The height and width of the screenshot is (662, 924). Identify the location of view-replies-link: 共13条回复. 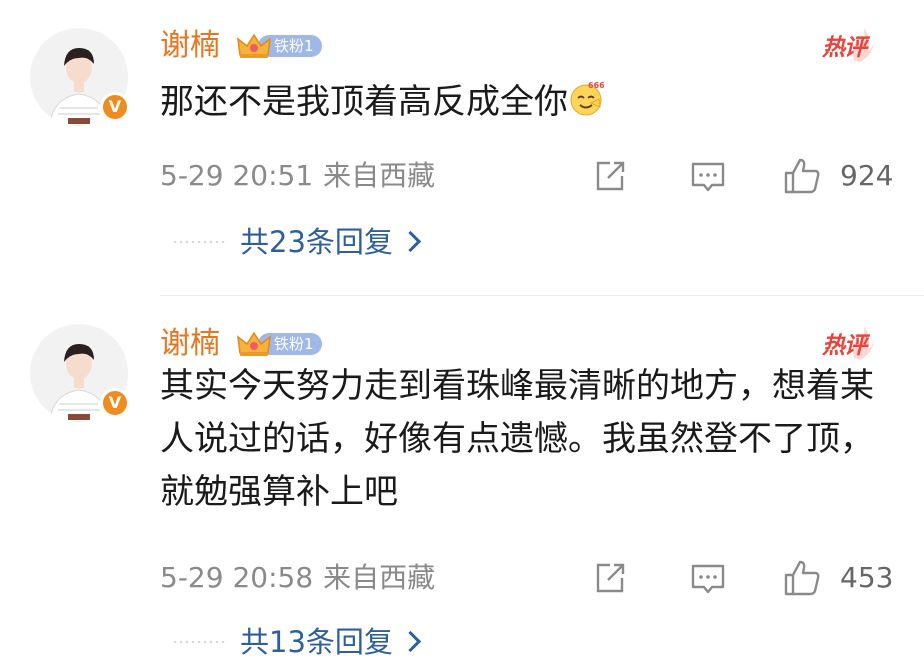
(331, 642).